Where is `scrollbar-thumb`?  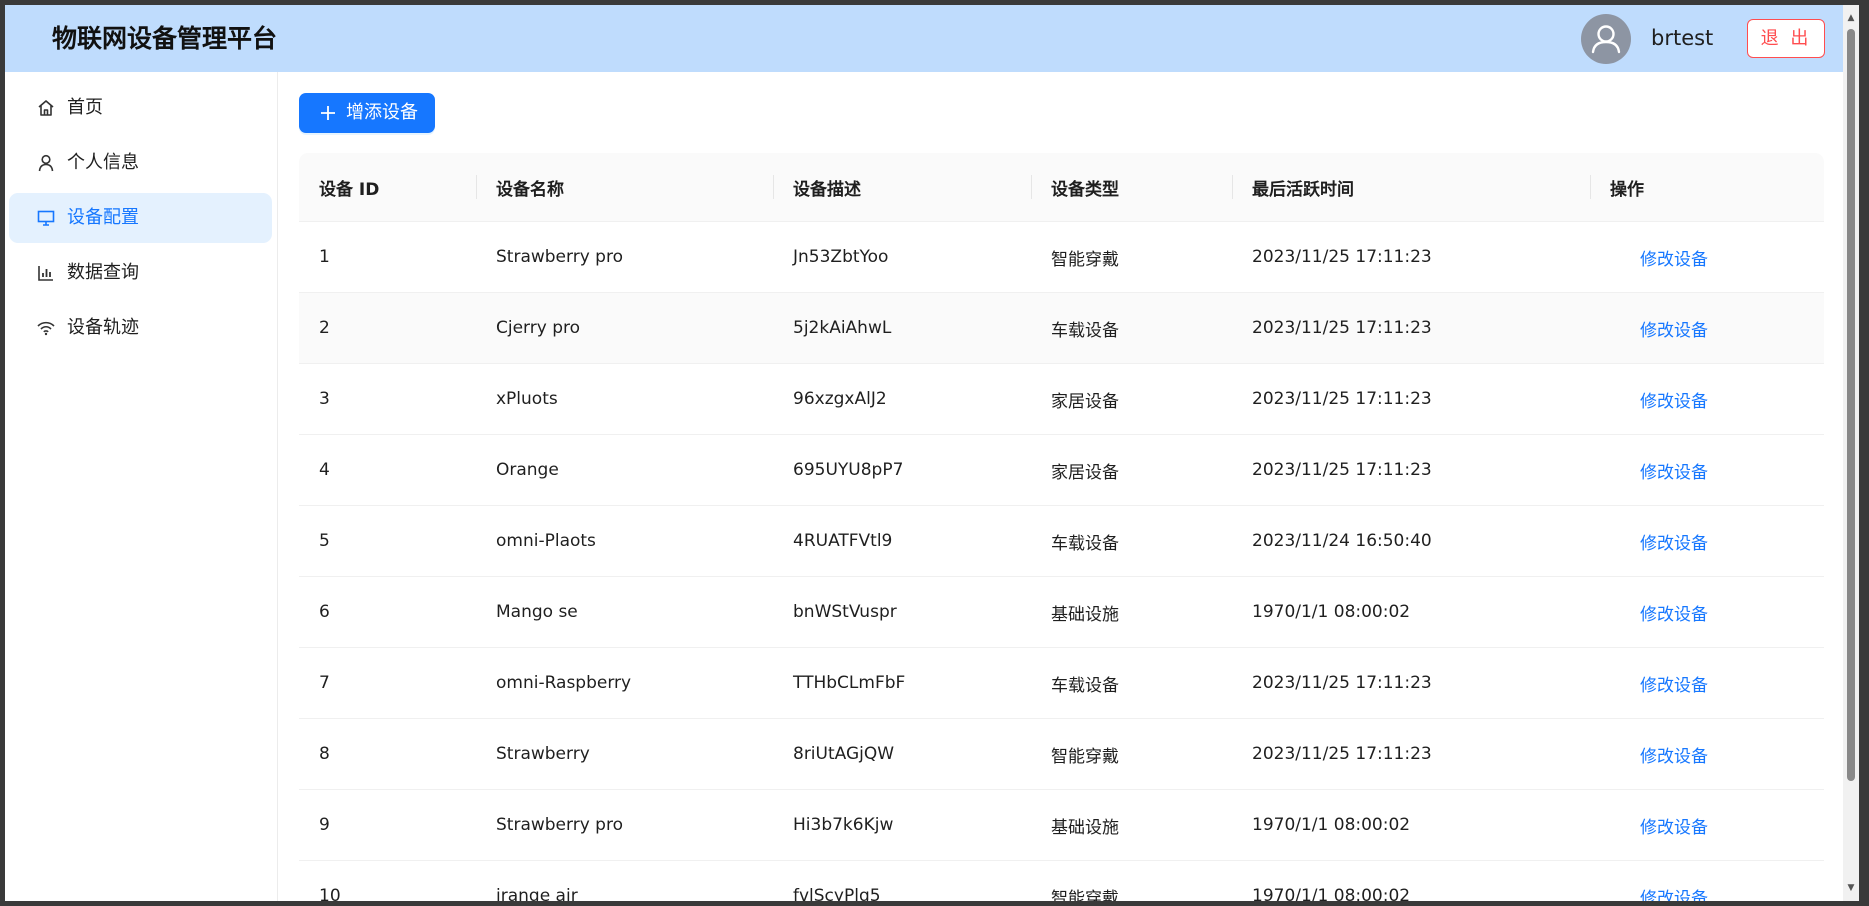 scrollbar-thumb is located at coordinates (1851, 405).